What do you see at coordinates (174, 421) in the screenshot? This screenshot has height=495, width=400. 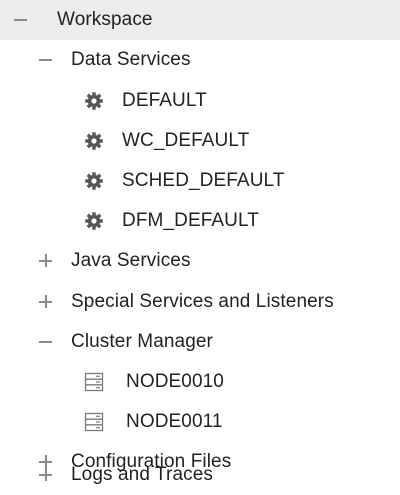 I see `node-label: NODE0011` at bounding box center [174, 421].